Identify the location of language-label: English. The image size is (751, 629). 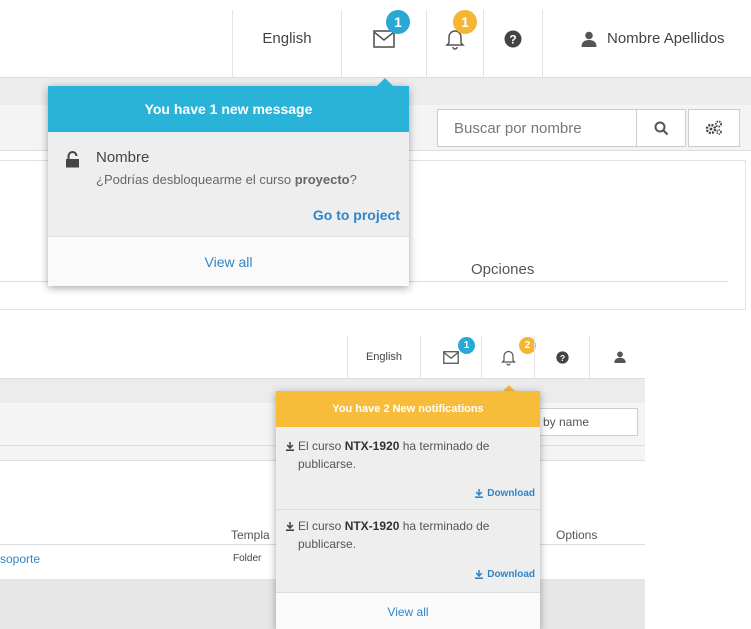
(287, 38).